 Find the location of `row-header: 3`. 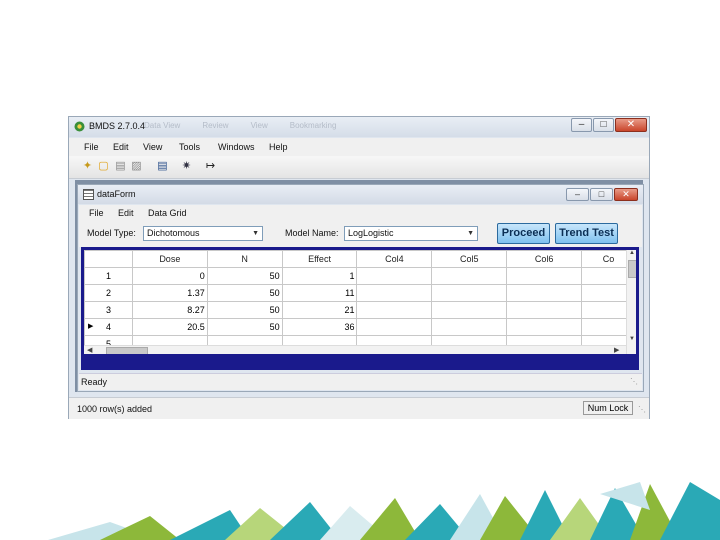

row-header: 3 is located at coordinates (108, 310).